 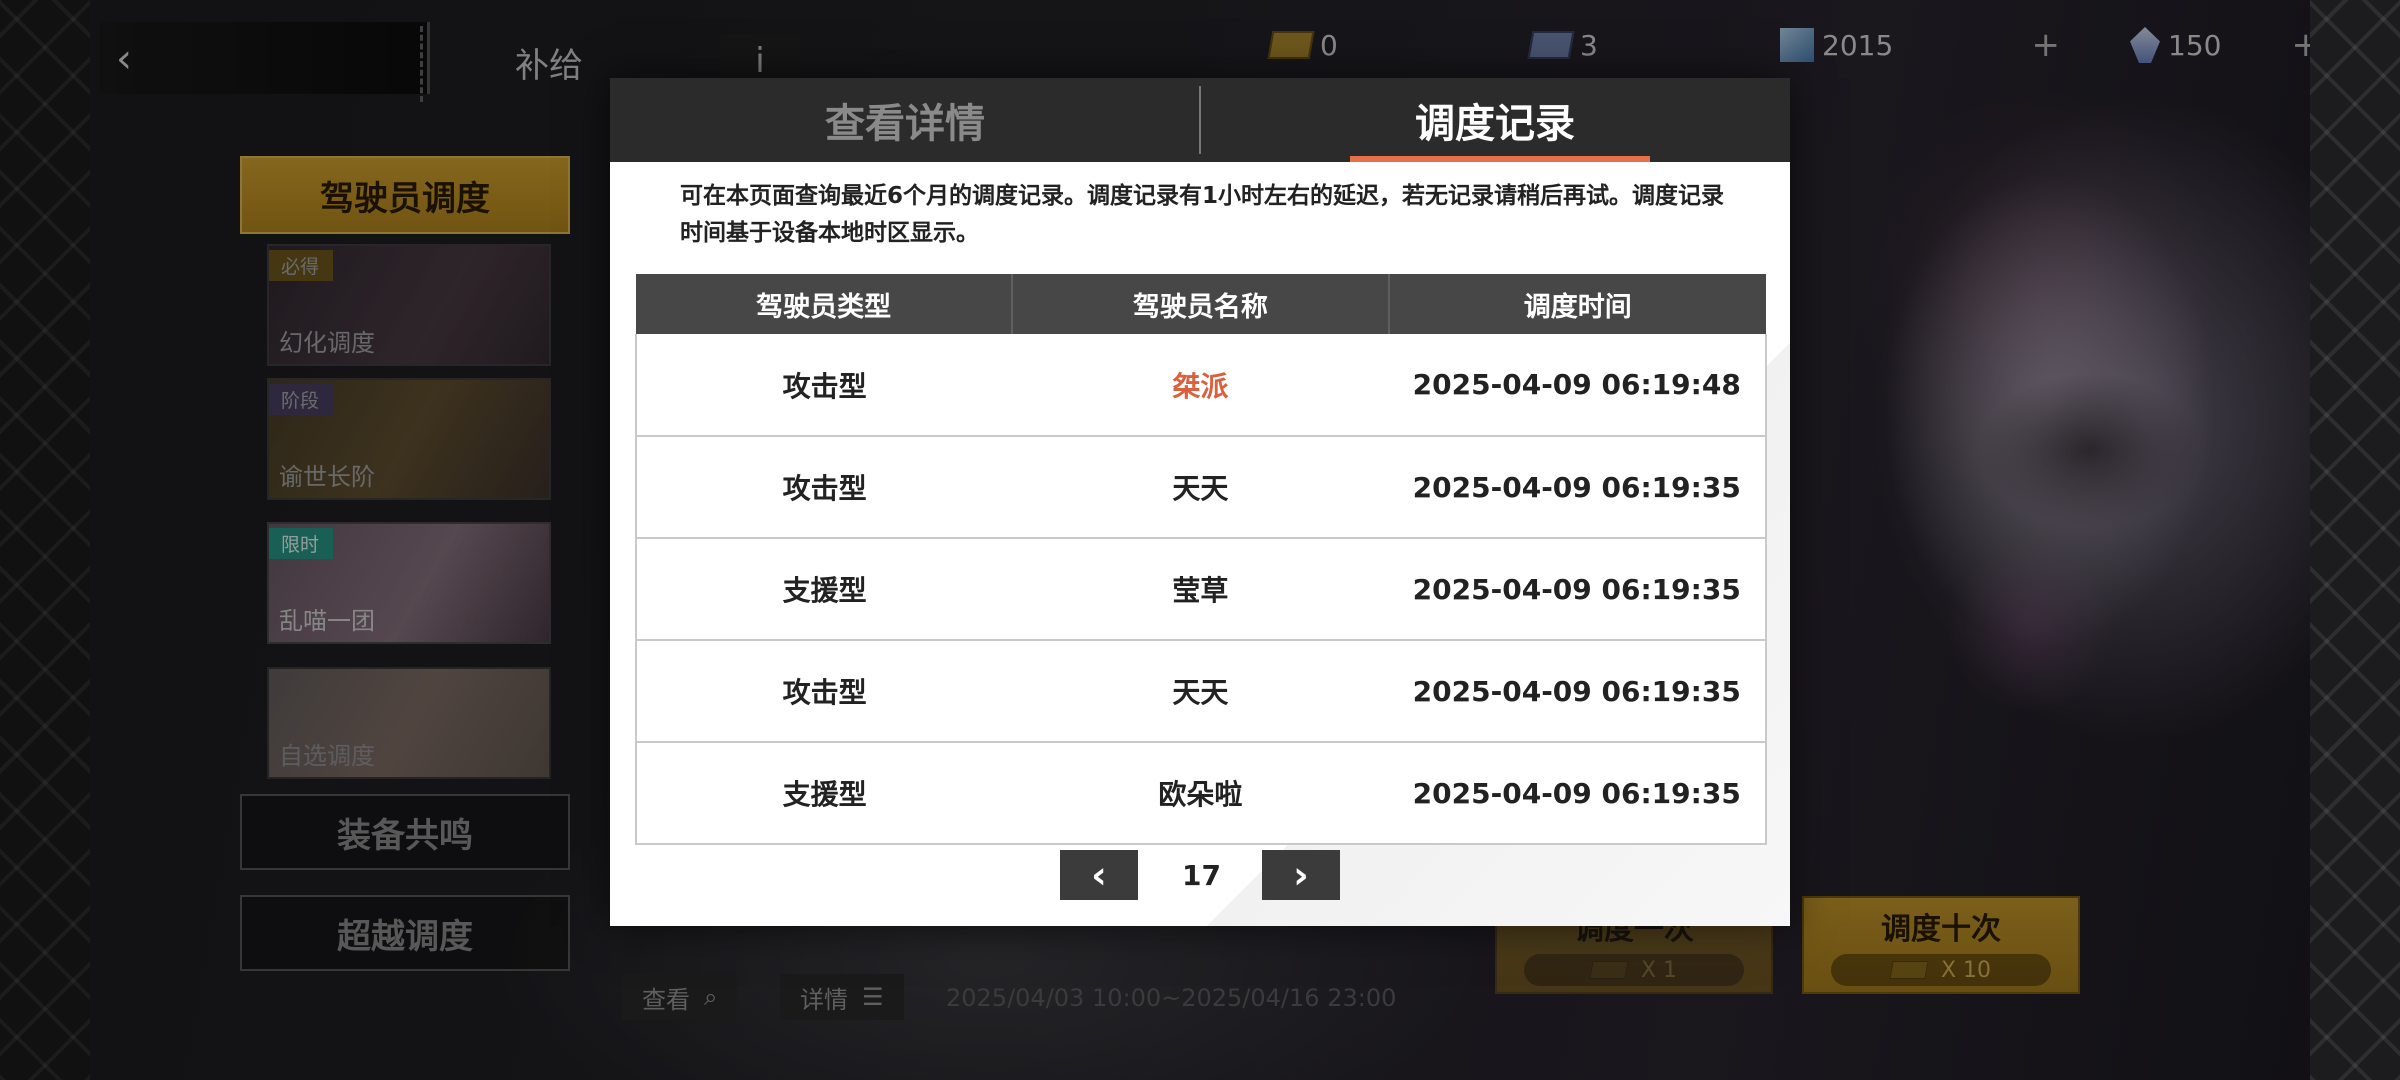 I want to click on prev-page-button: ‹, so click(x=1099, y=875).